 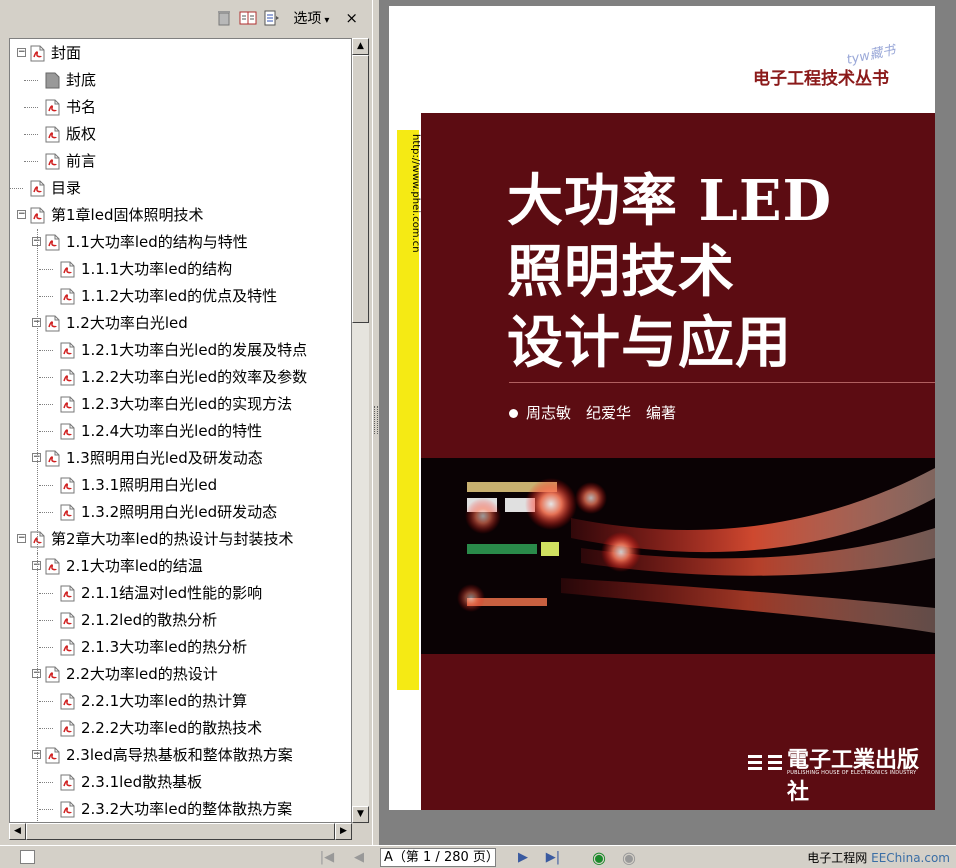 What do you see at coordinates (621, 272) in the screenshot?
I see `title-line-2: 照明技术` at bounding box center [621, 272].